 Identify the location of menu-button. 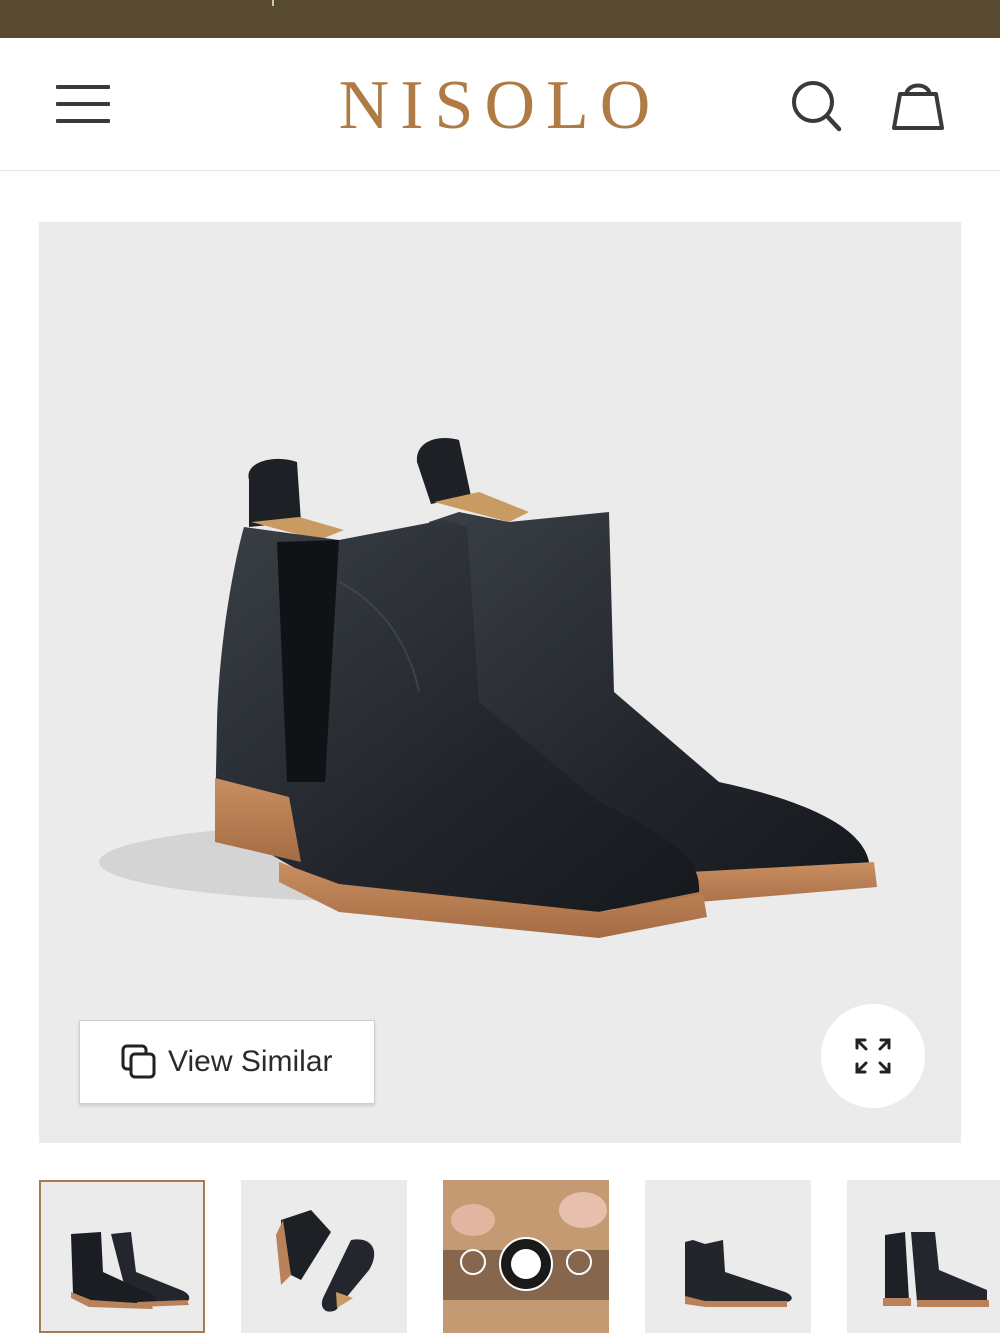
(84, 104).